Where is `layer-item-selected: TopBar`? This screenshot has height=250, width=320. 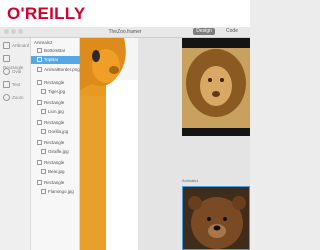
layer-item-selected: TopBar is located at coordinates (58, 60).